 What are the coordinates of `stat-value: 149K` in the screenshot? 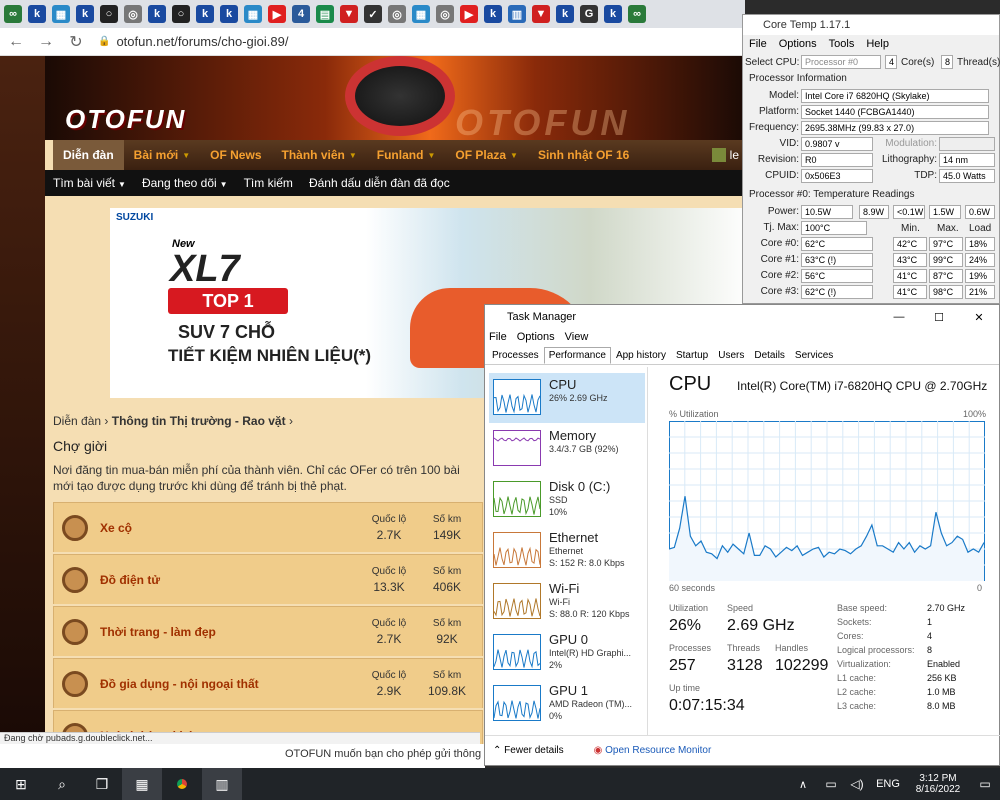 It's located at (447, 534).